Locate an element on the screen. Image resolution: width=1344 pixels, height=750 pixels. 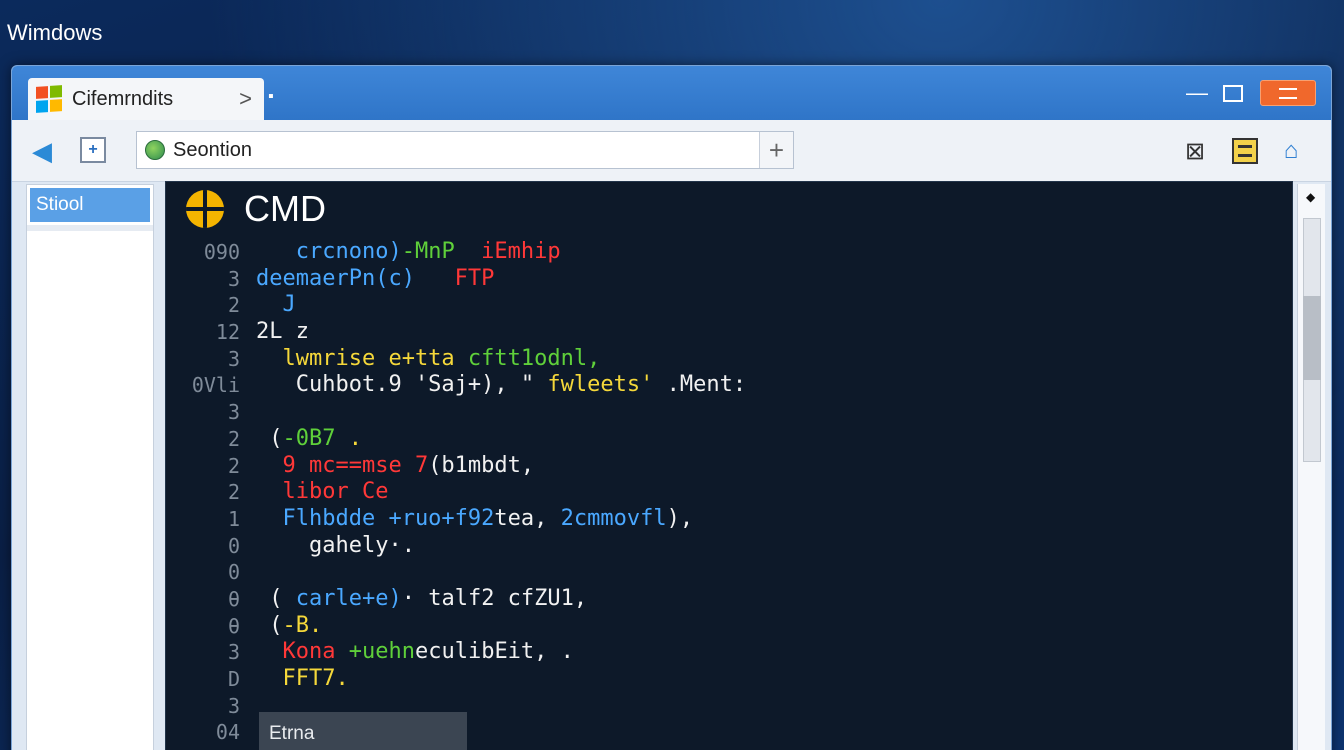
console-line: ( carle+e)· talf2 cfZU1, is located at coordinates (761, 599).